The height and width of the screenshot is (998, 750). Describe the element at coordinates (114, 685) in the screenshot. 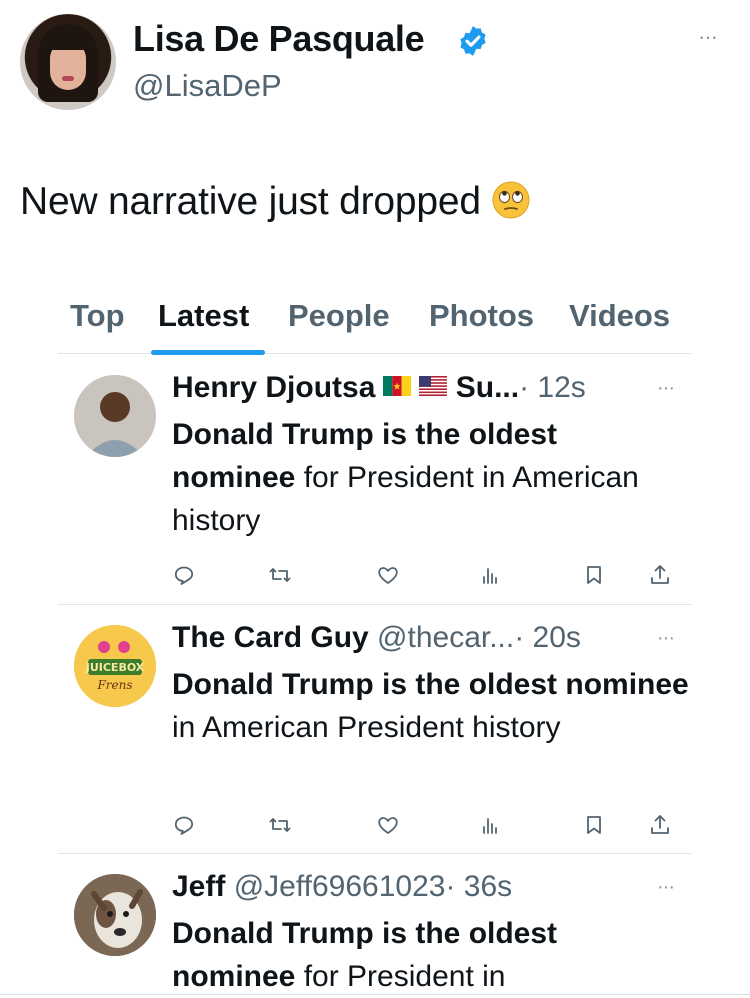

I see `svg-text: Frens` at that location.